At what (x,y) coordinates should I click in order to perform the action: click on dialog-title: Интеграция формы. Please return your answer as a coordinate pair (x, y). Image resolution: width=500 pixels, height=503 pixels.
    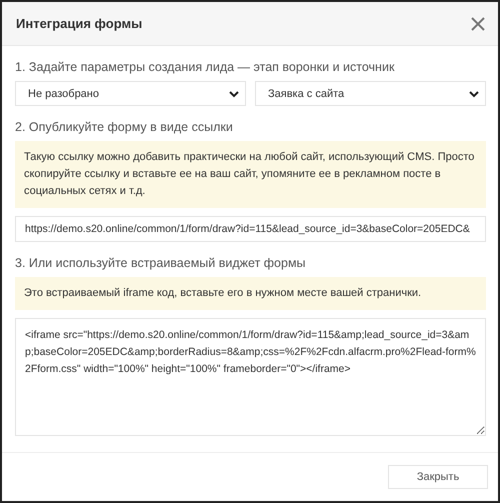
    Looking at the image, I should click on (79, 23).